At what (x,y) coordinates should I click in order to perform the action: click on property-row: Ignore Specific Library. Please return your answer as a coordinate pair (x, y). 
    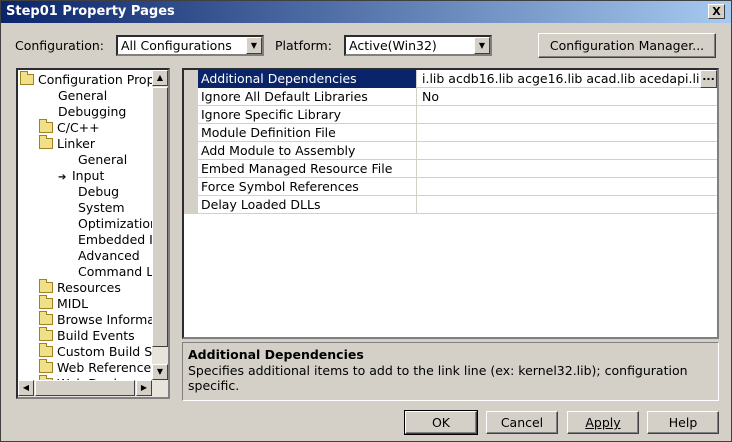
    Looking at the image, I should click on (450, 115).